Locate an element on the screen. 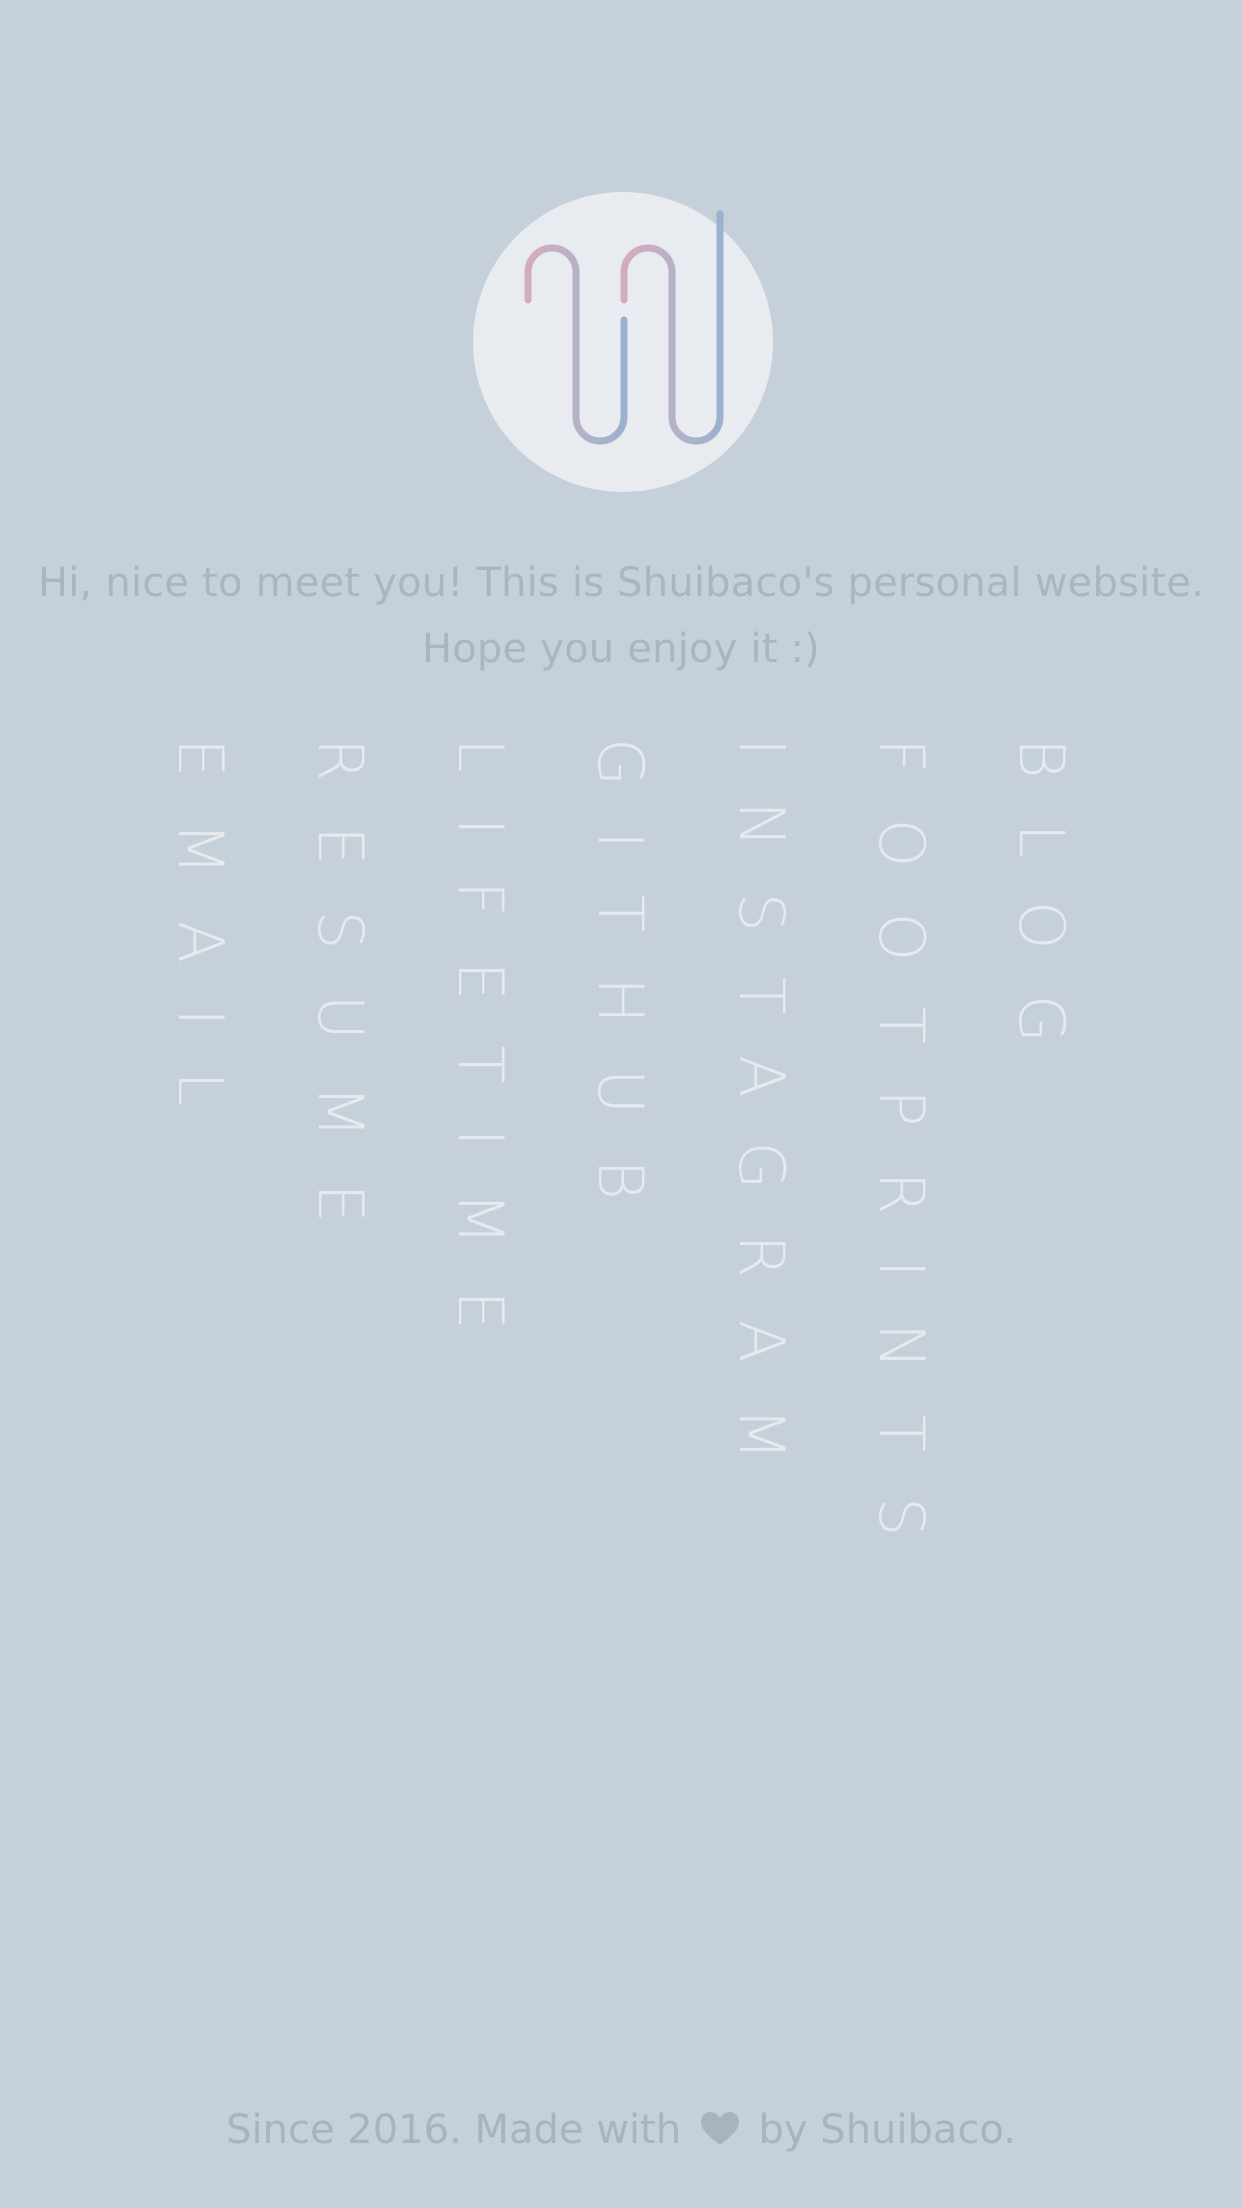 The width and height of the screenshot is (1242, 2208). nav-item-footprints: FOOTPRINTS is located at coordinates (901, 1160).